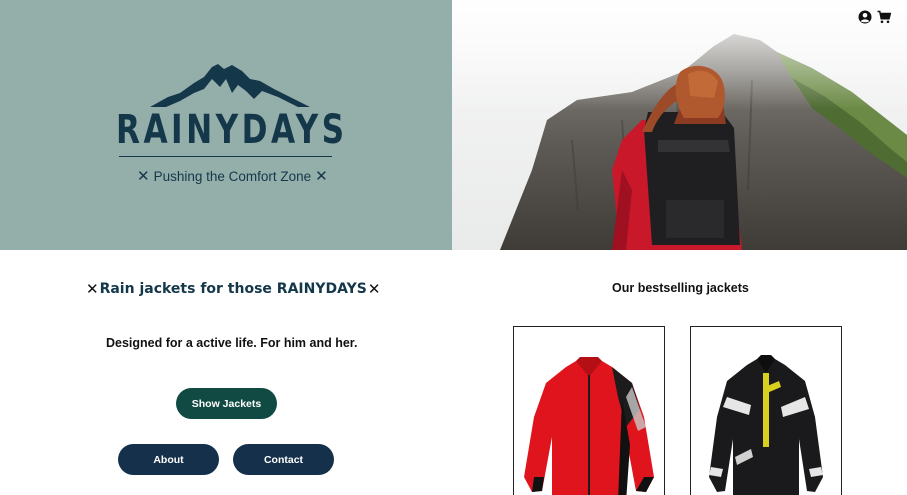 The height and width of the screenshot is (495, 907). What do you see at coordinates (766, 425) in the screenshot?
I see `black-jacket-image` at bounding box center [766, 425].